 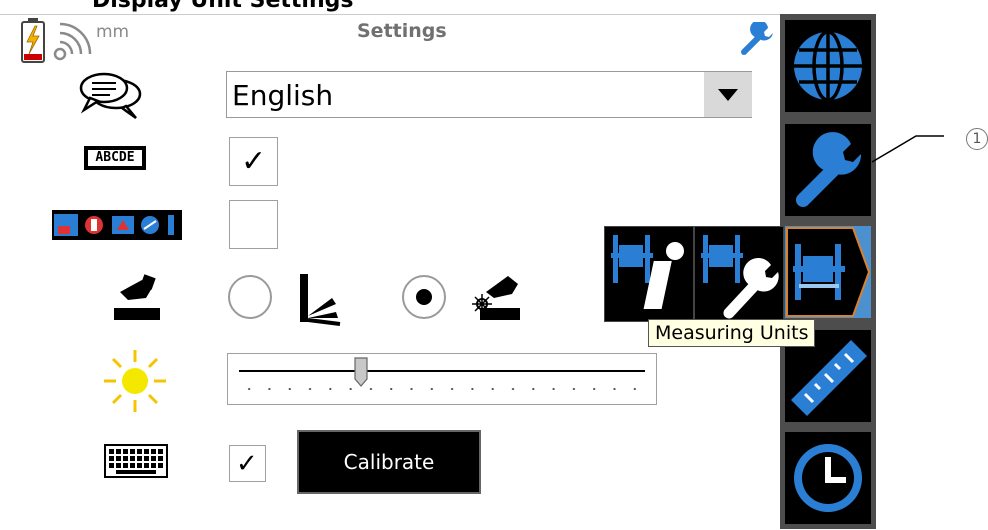 What do you see at coordinates (361, 372) in the screenshot?
I see `slider-thumb` at bounding box center [361, 372].